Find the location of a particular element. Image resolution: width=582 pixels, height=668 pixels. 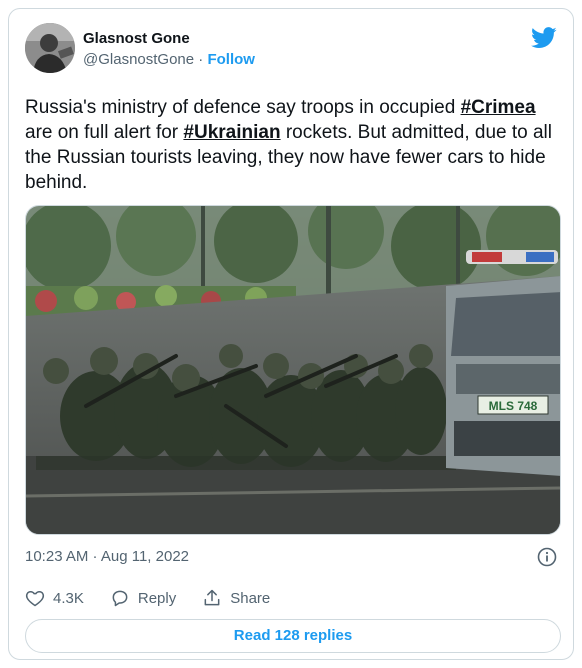

like-button: 4.3K is located at coordinates (54, 598).